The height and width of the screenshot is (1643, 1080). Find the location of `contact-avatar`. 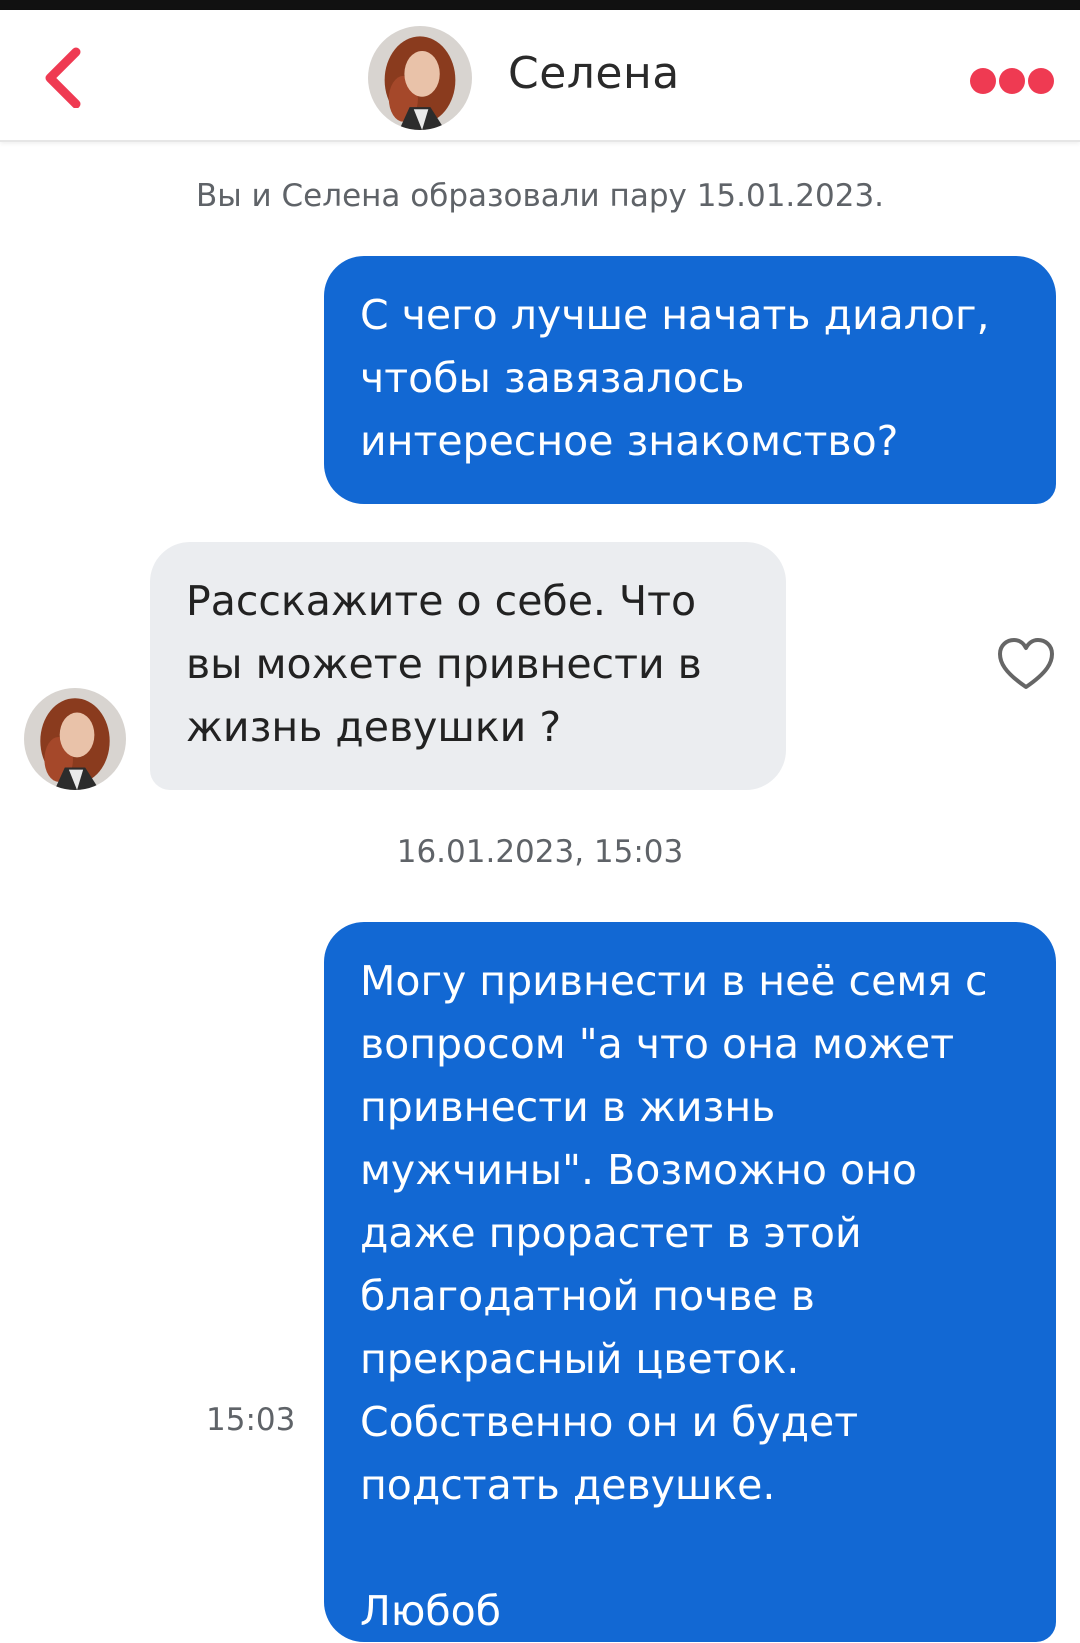

contact-avatar is located at coordinates (420, 78).